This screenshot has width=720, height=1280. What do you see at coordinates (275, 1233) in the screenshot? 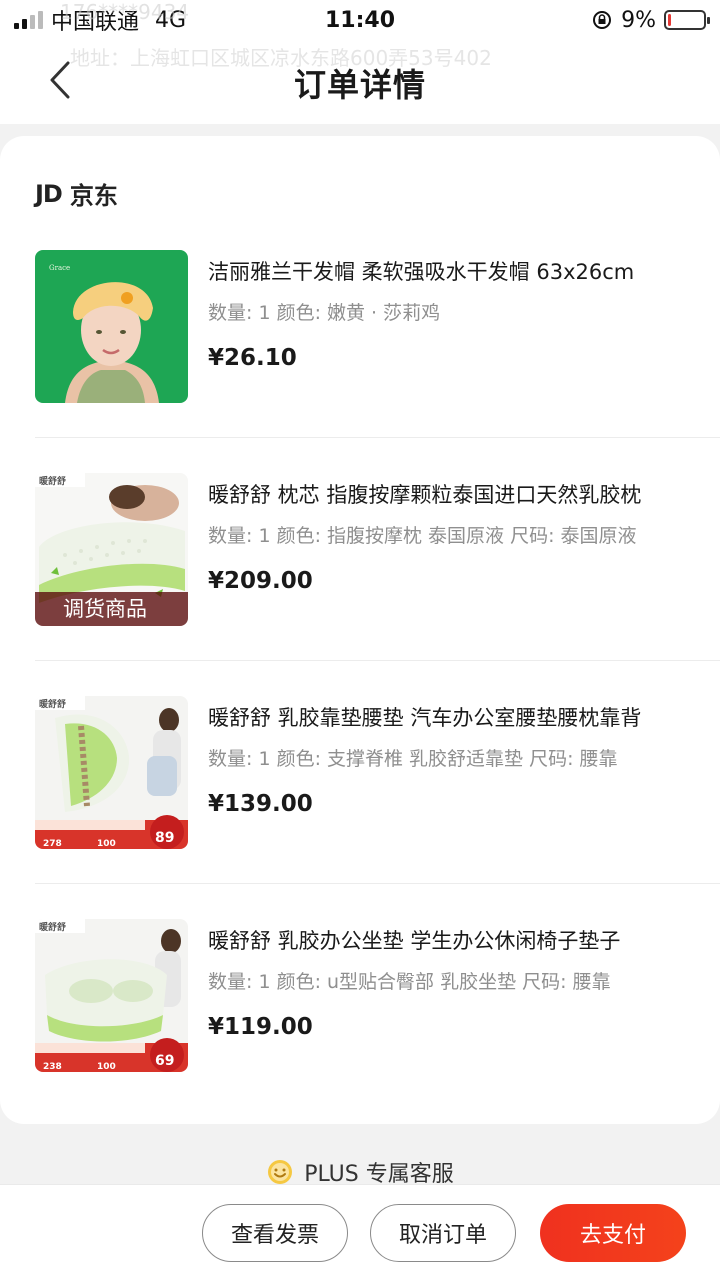
I see `view-invoice-button: 查看发票` at bounding box center [275, 1233].